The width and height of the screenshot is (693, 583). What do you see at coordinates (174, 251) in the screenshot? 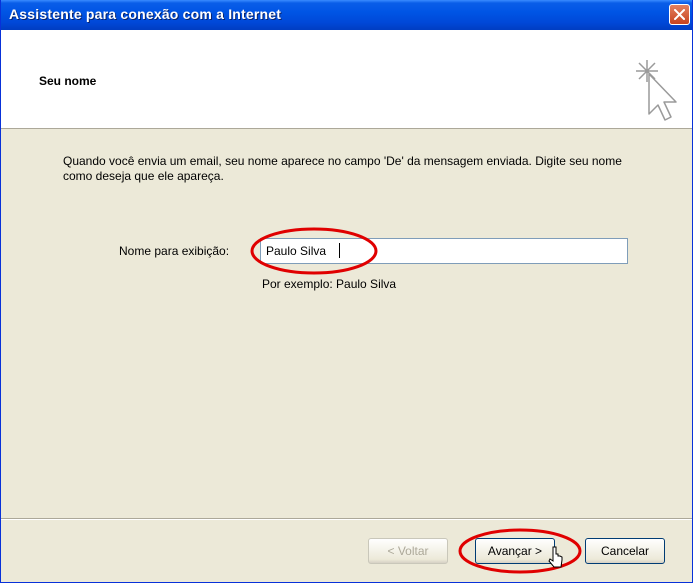
I see `display-name-label: Nome para exibição:` at bounding box center [174, 251].